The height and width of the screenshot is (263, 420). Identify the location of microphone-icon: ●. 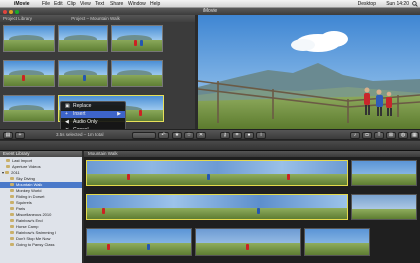
(249, 135).